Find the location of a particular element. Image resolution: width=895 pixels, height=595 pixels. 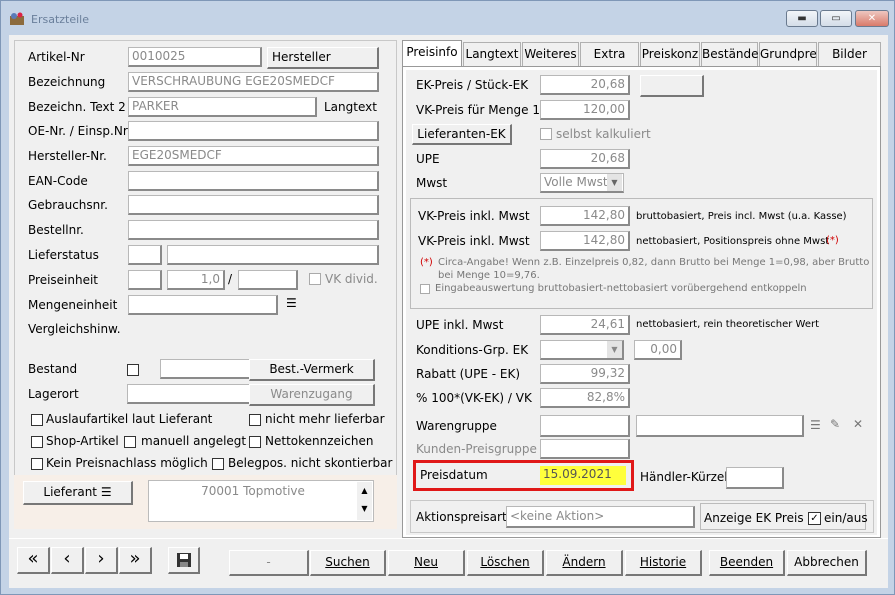

haendler-kuerzel-field is located at coordinates (755, 478).